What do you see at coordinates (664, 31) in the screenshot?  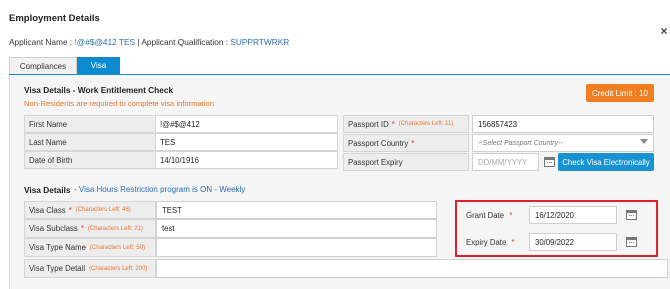 I see `close-icon: ×` at bounding box center [664, 31].